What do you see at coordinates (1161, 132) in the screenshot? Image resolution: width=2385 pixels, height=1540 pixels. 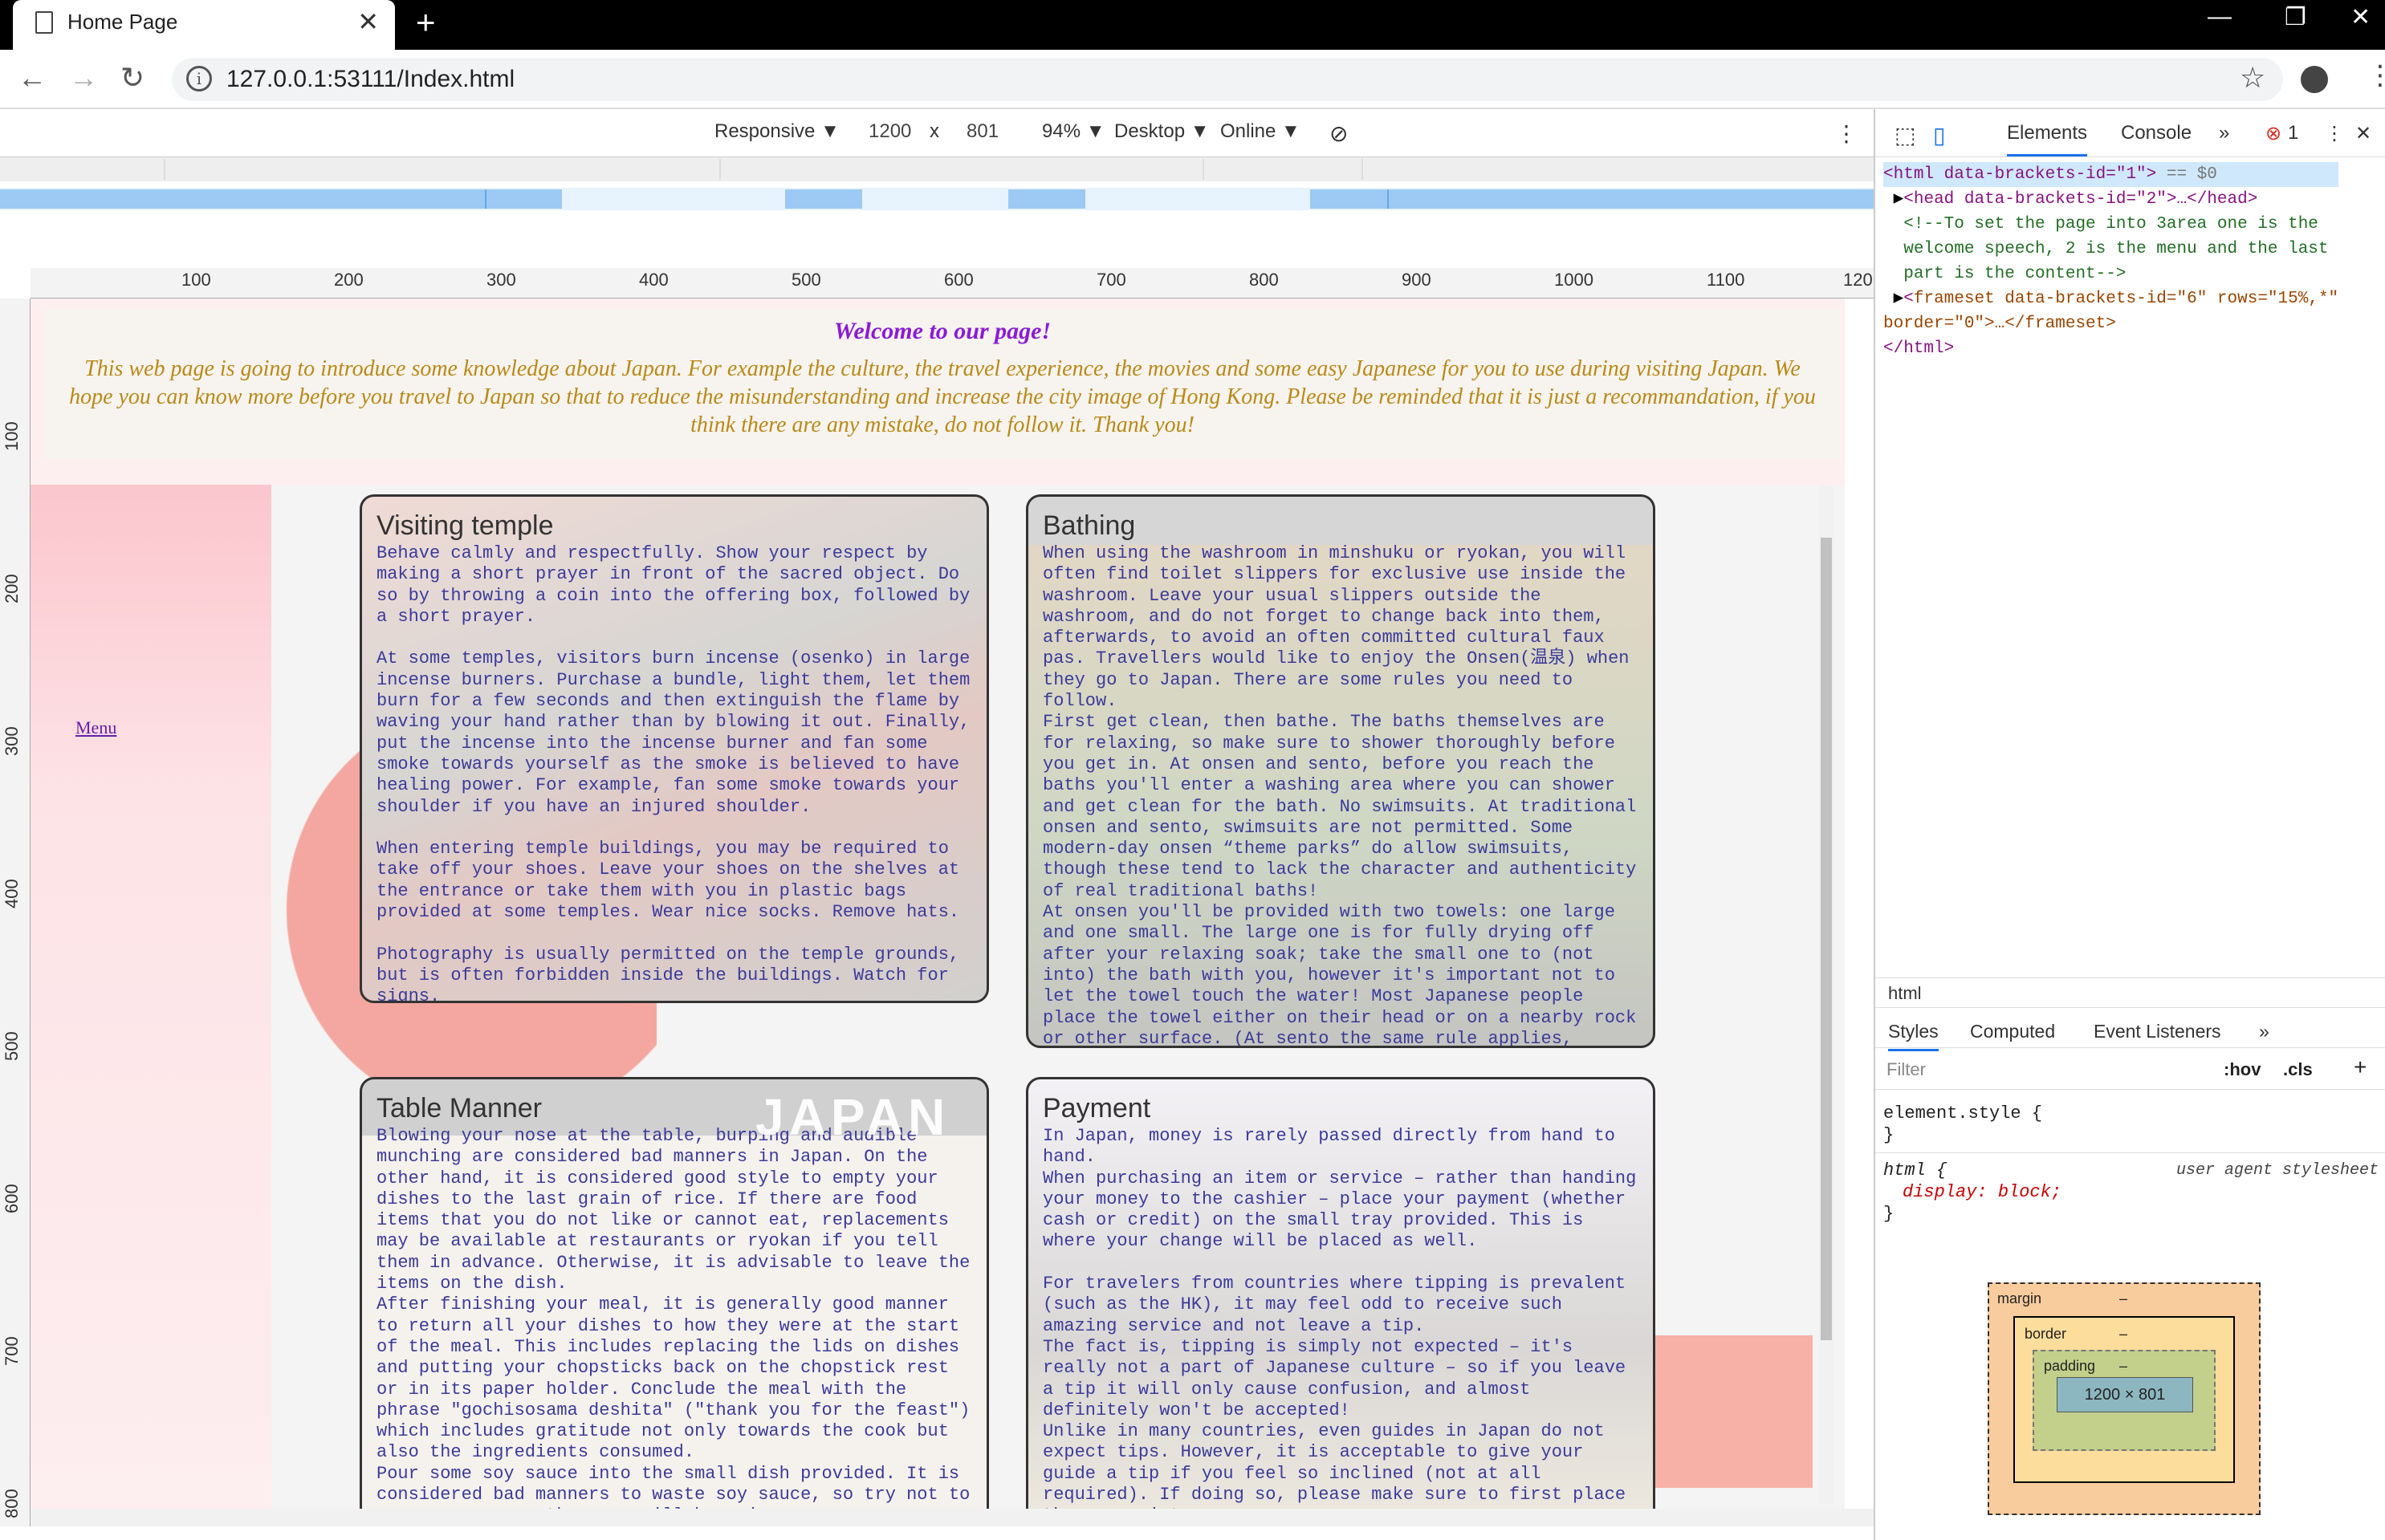 I see `mode-select: Desktop ▼` at bounding box center [1161, 132].